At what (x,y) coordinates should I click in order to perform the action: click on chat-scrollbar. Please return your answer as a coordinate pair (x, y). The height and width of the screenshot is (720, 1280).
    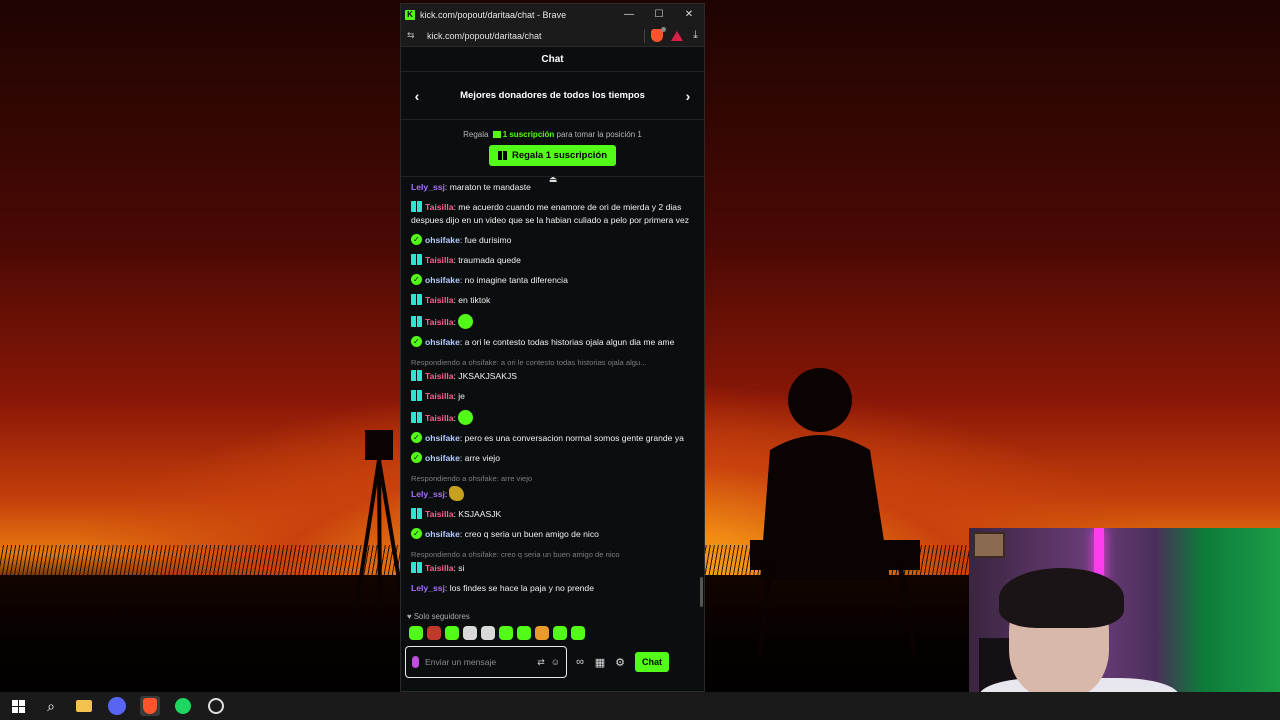
    Looking at the image, I should click on (701, 592).